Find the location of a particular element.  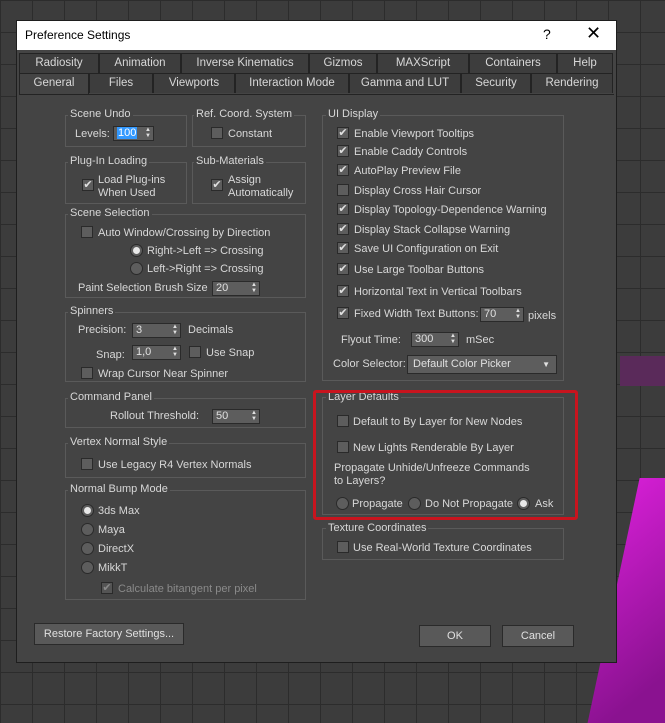

rollout-threshold-value: 50 is located at coordinates (222, 416).